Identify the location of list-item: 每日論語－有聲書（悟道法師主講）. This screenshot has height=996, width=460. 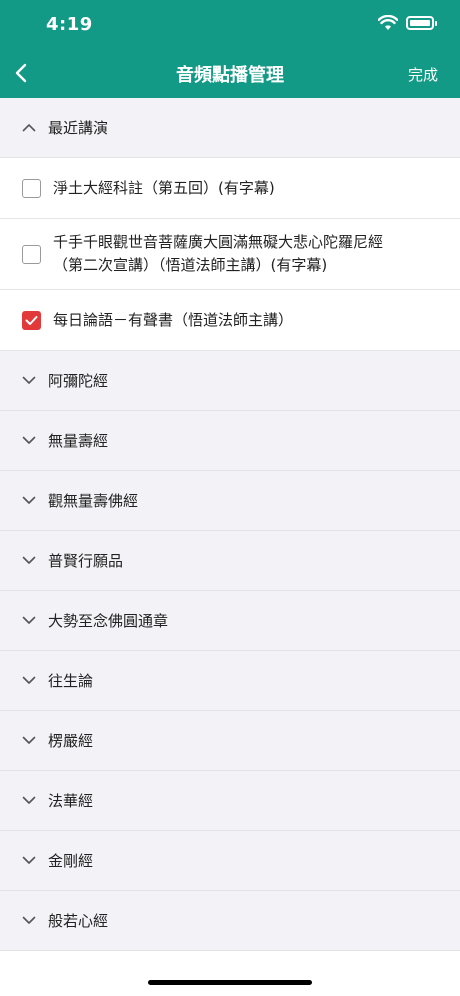
(230, 320).